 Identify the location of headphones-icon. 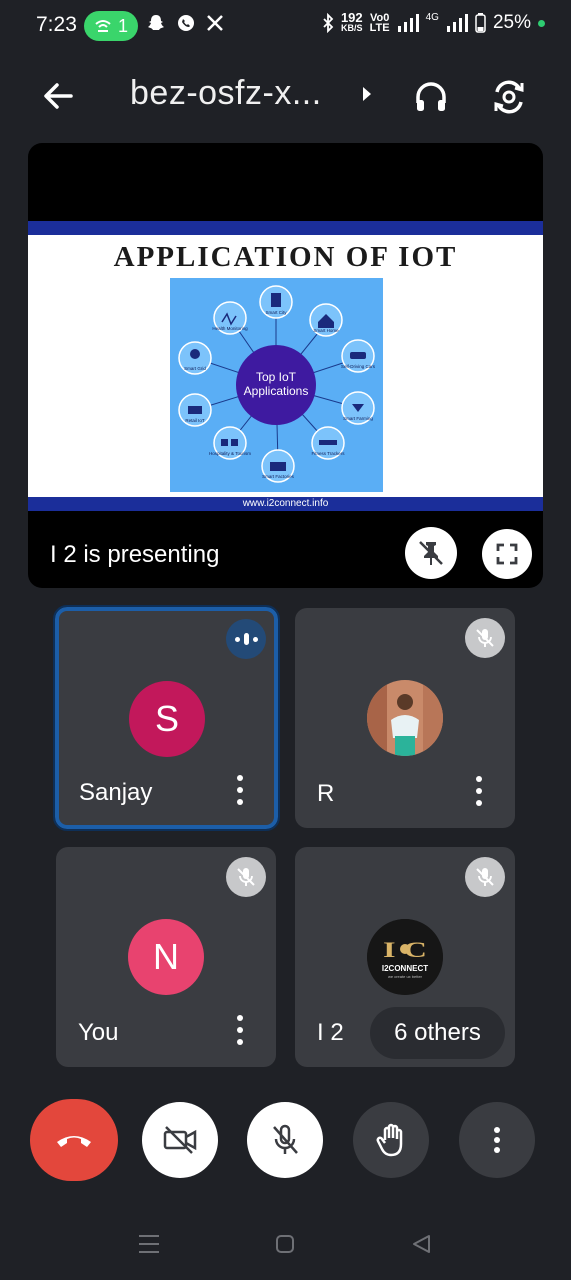
(431, 96).